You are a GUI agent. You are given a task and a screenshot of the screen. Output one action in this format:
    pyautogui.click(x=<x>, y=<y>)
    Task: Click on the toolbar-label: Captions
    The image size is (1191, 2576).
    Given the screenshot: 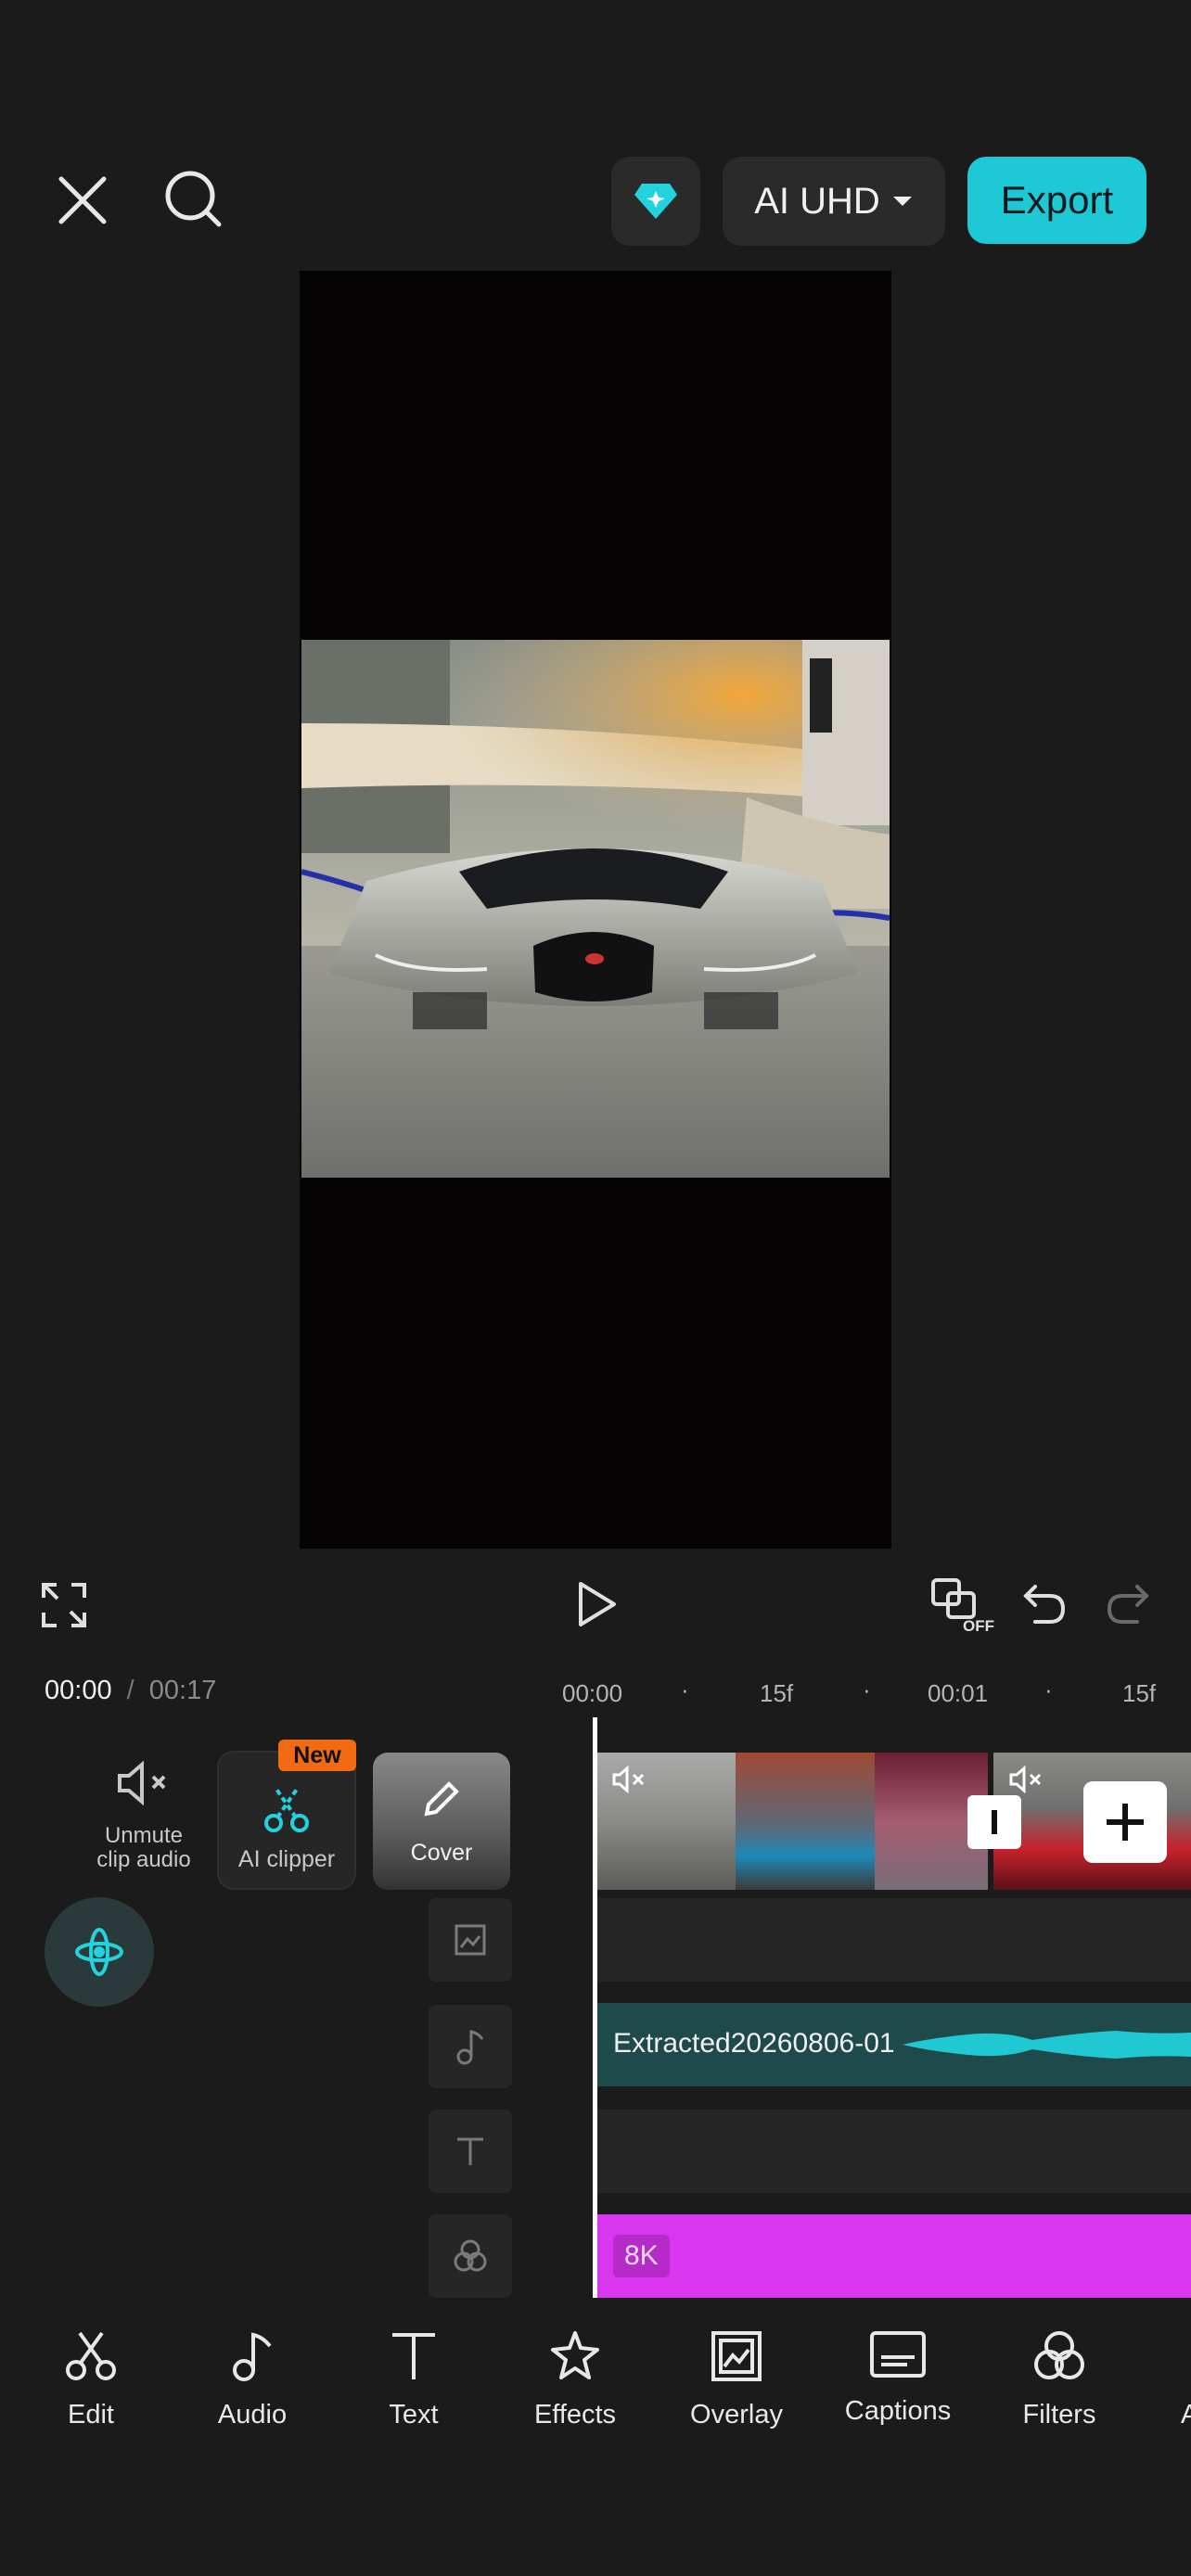 What is the action you would take?
    pyautogui.click(x=898, y=2411)
    